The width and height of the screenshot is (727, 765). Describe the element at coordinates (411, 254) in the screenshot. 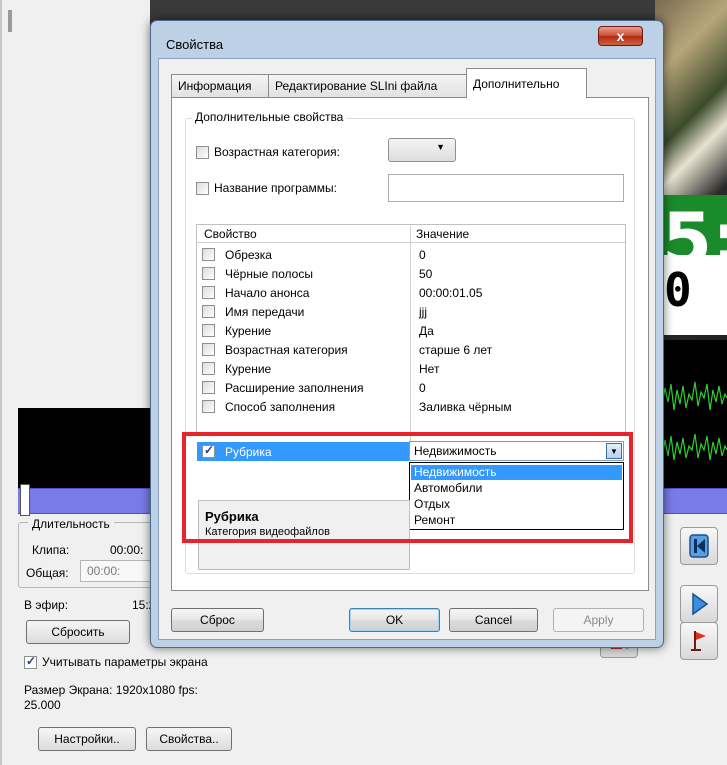

I see `table-row: Обрезка 0` at that location.